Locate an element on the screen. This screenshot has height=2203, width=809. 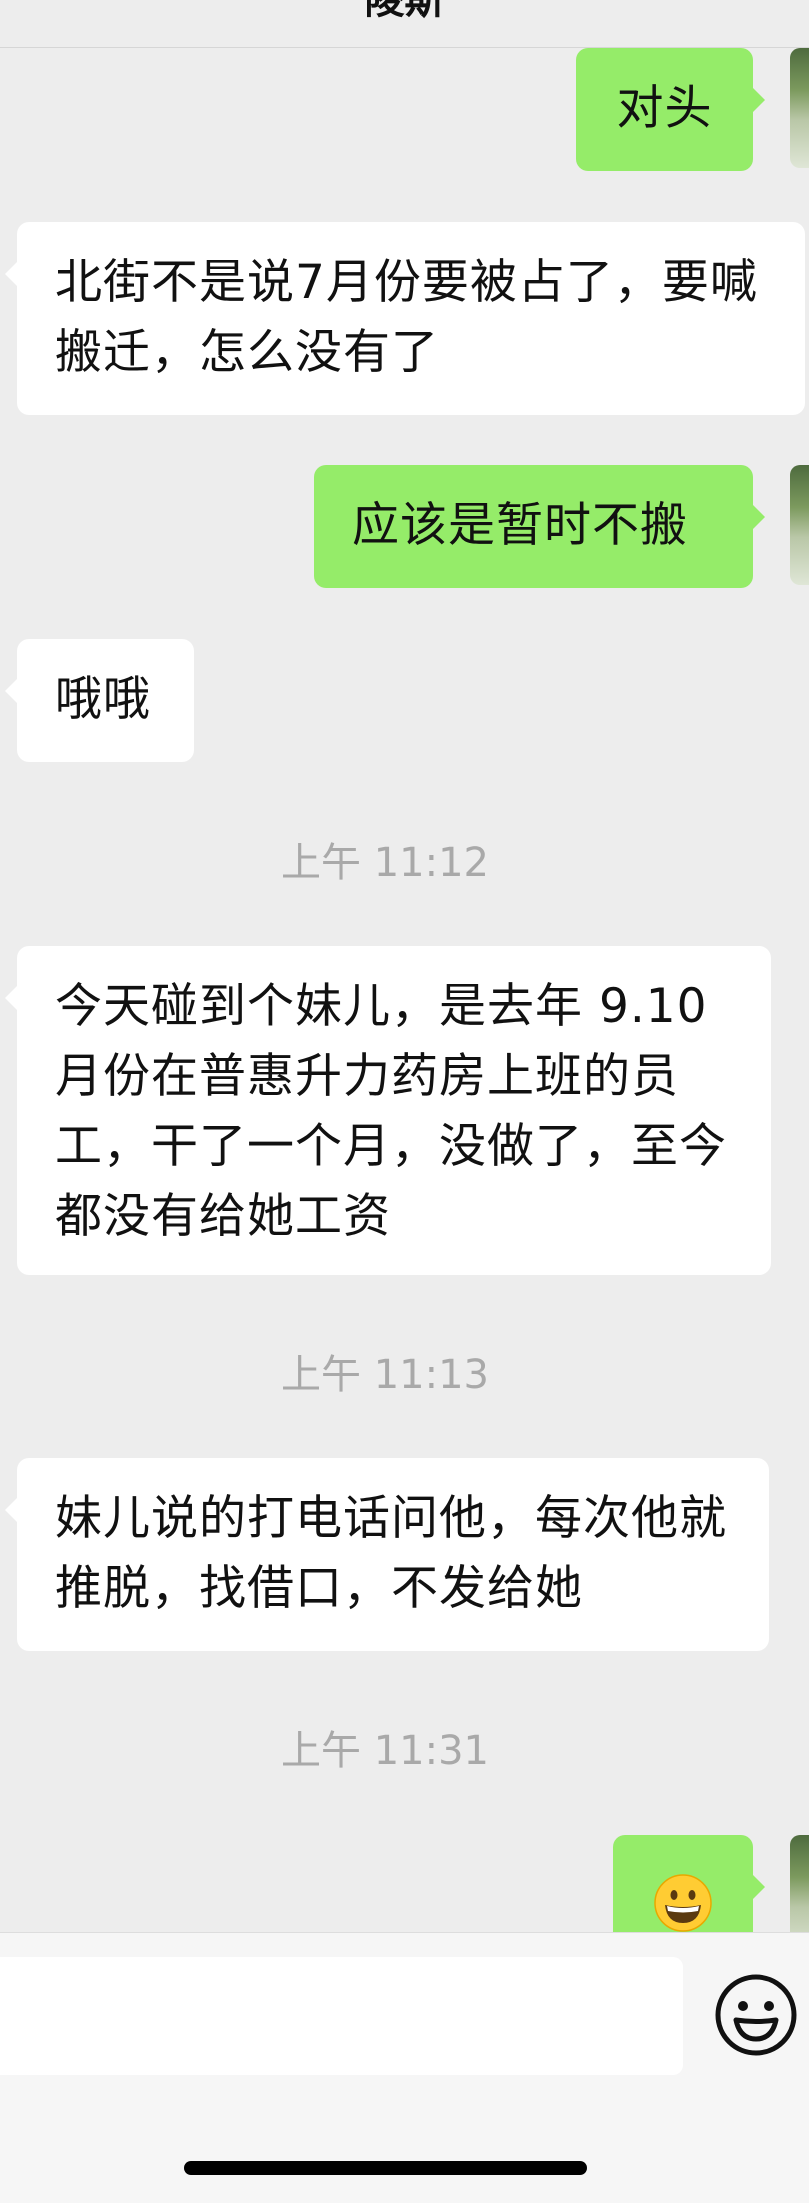
emoji-icon is located at coordinates (756, 2015).